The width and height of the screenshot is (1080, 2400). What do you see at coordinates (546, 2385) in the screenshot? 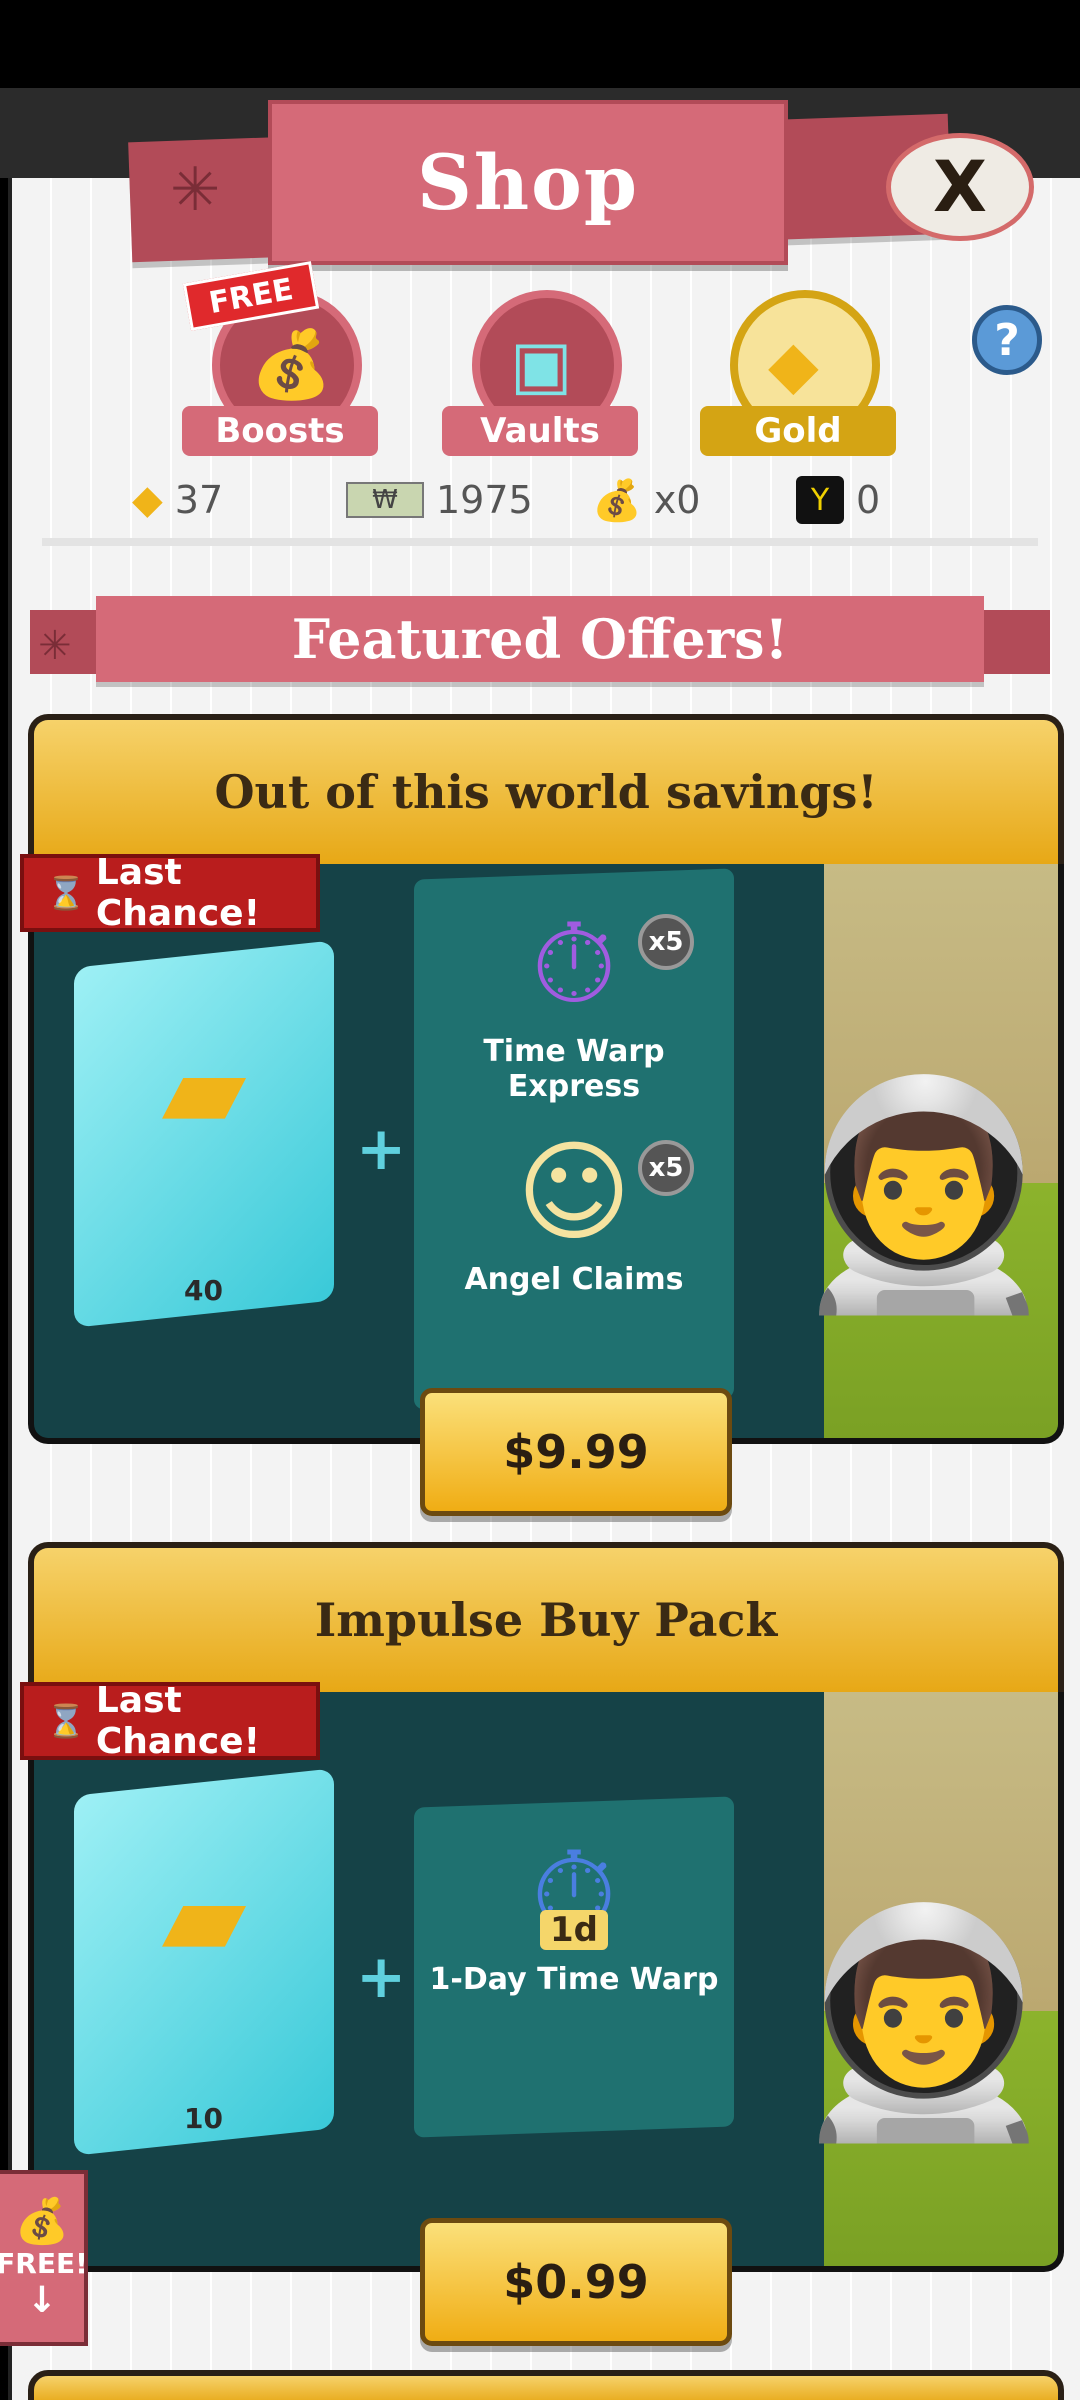
I see `next-offer-card-peek` at bounding box center [546, 2385].